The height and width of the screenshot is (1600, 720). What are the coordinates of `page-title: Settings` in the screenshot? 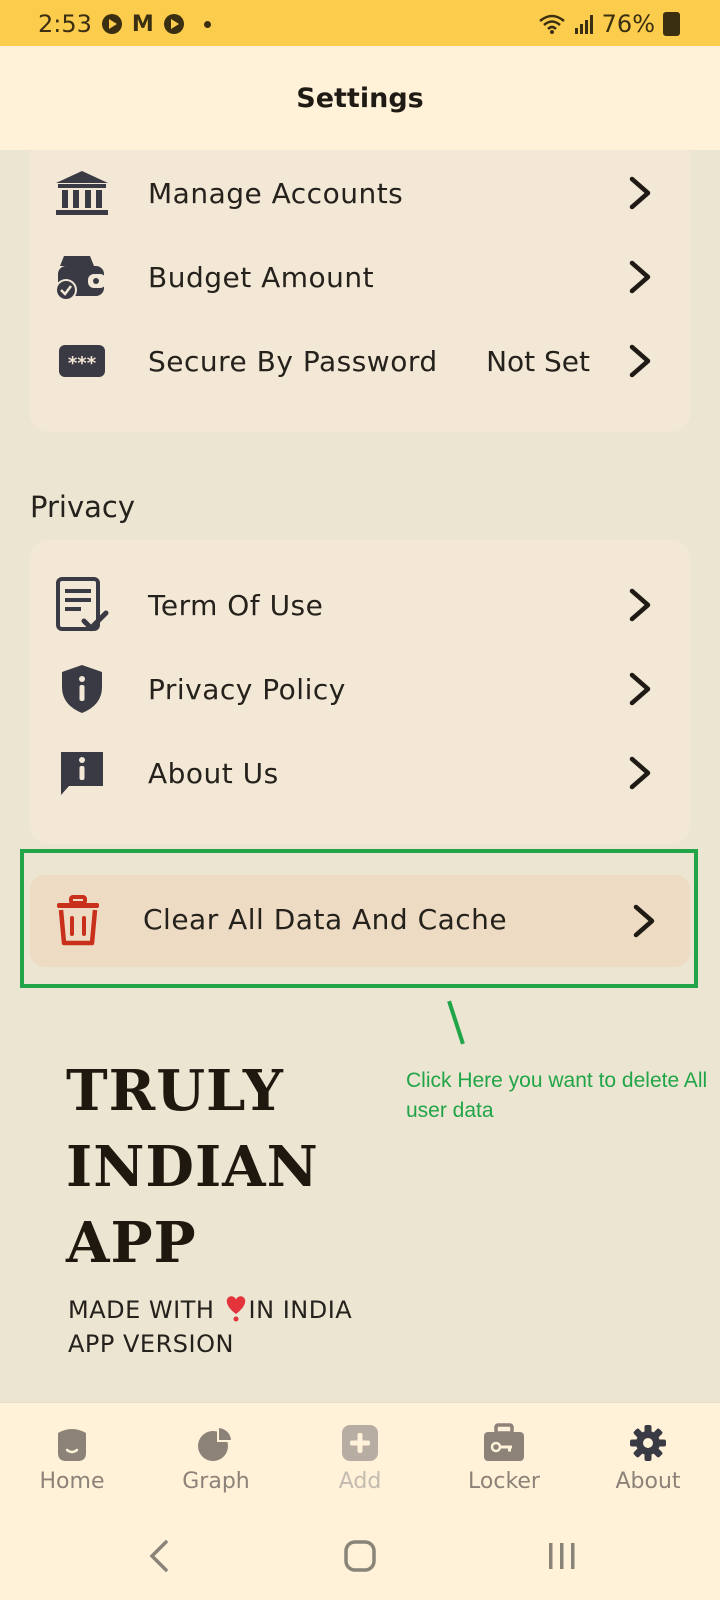 It's located at (360, 98).